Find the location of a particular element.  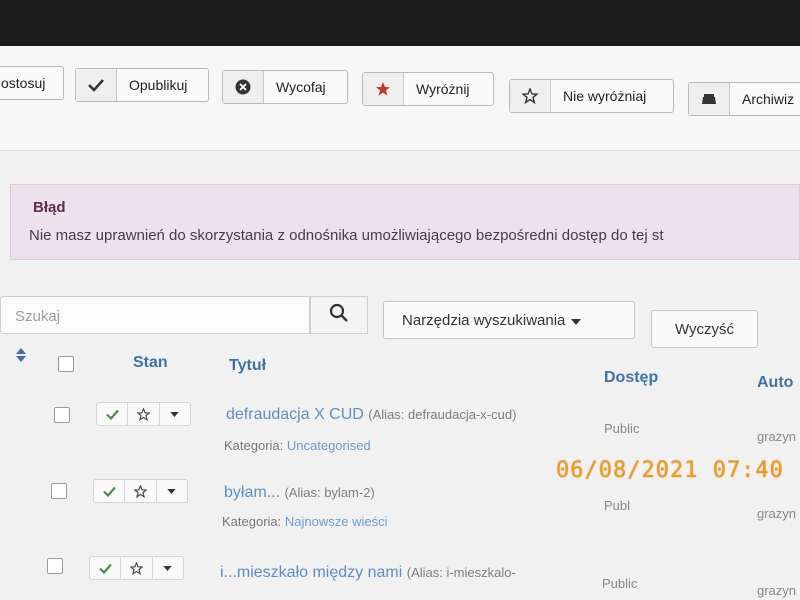

category-link: Najnowsze wieści is located at coordinates (336, 521).